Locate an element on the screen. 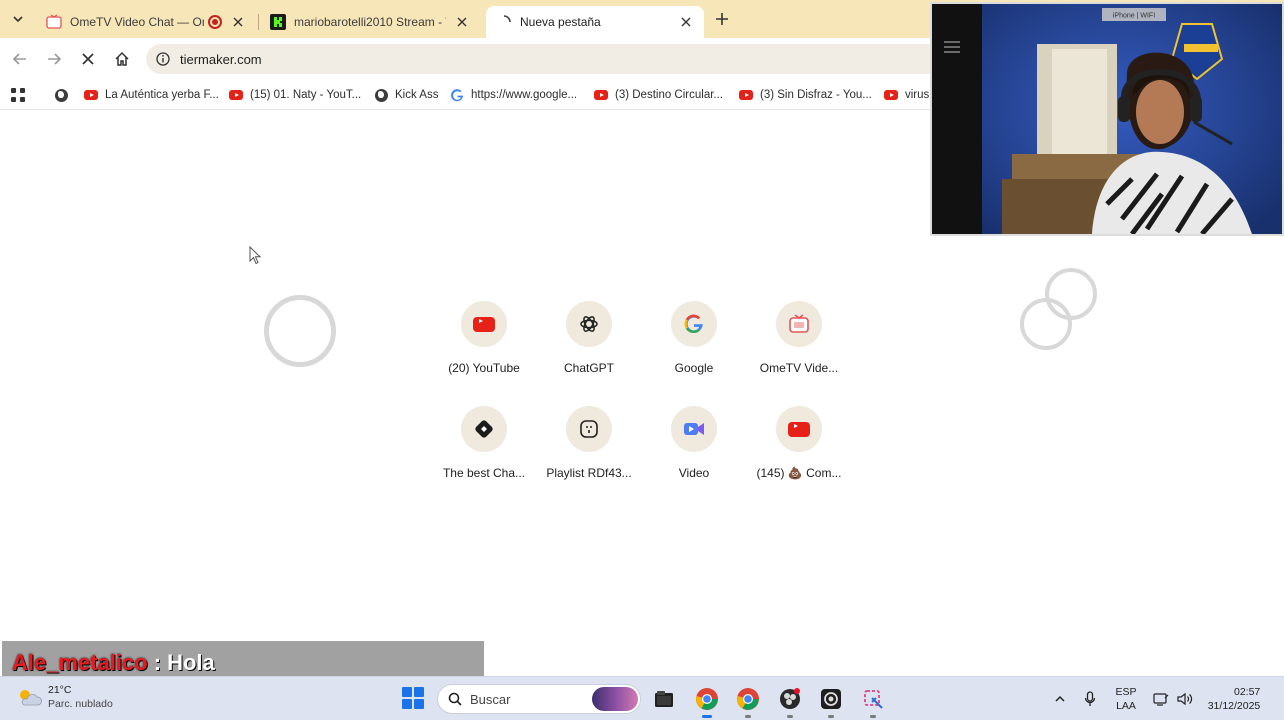  shortcut-chatgpt: ChatGPT is located at coordinates (589, 346).